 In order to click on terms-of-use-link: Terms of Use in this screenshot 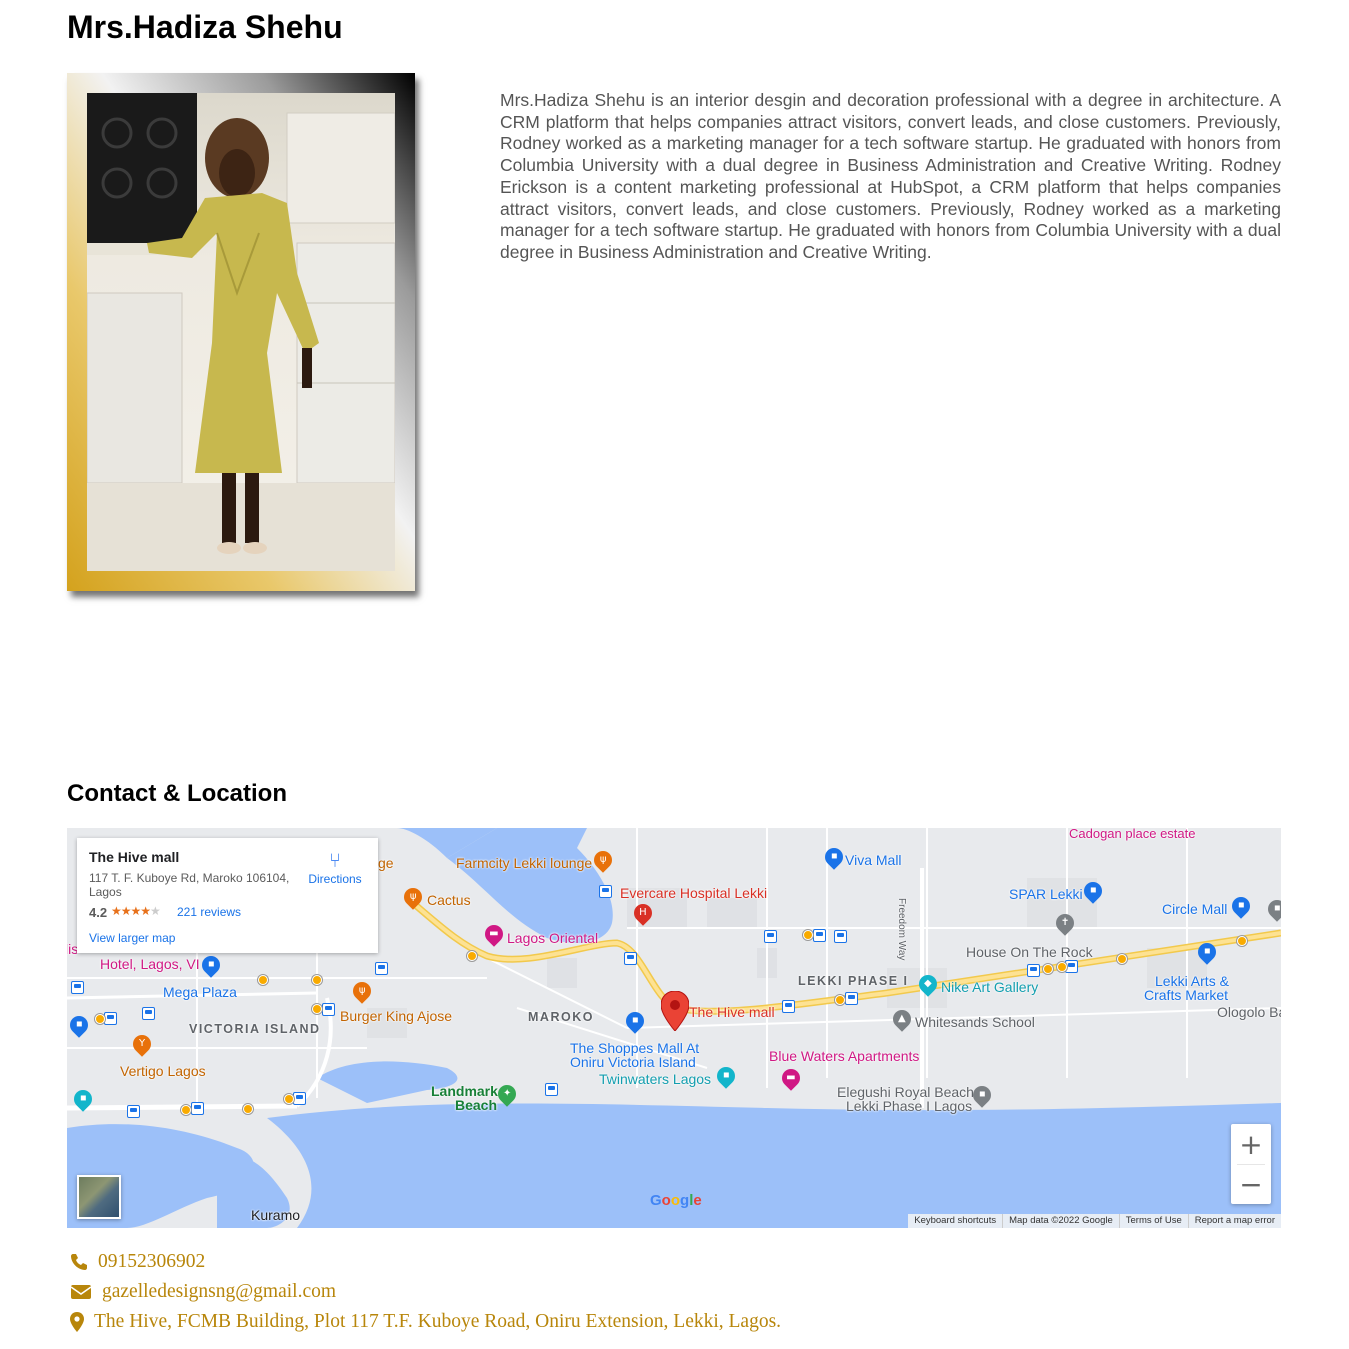, I will do `click(1153, 1221)`.